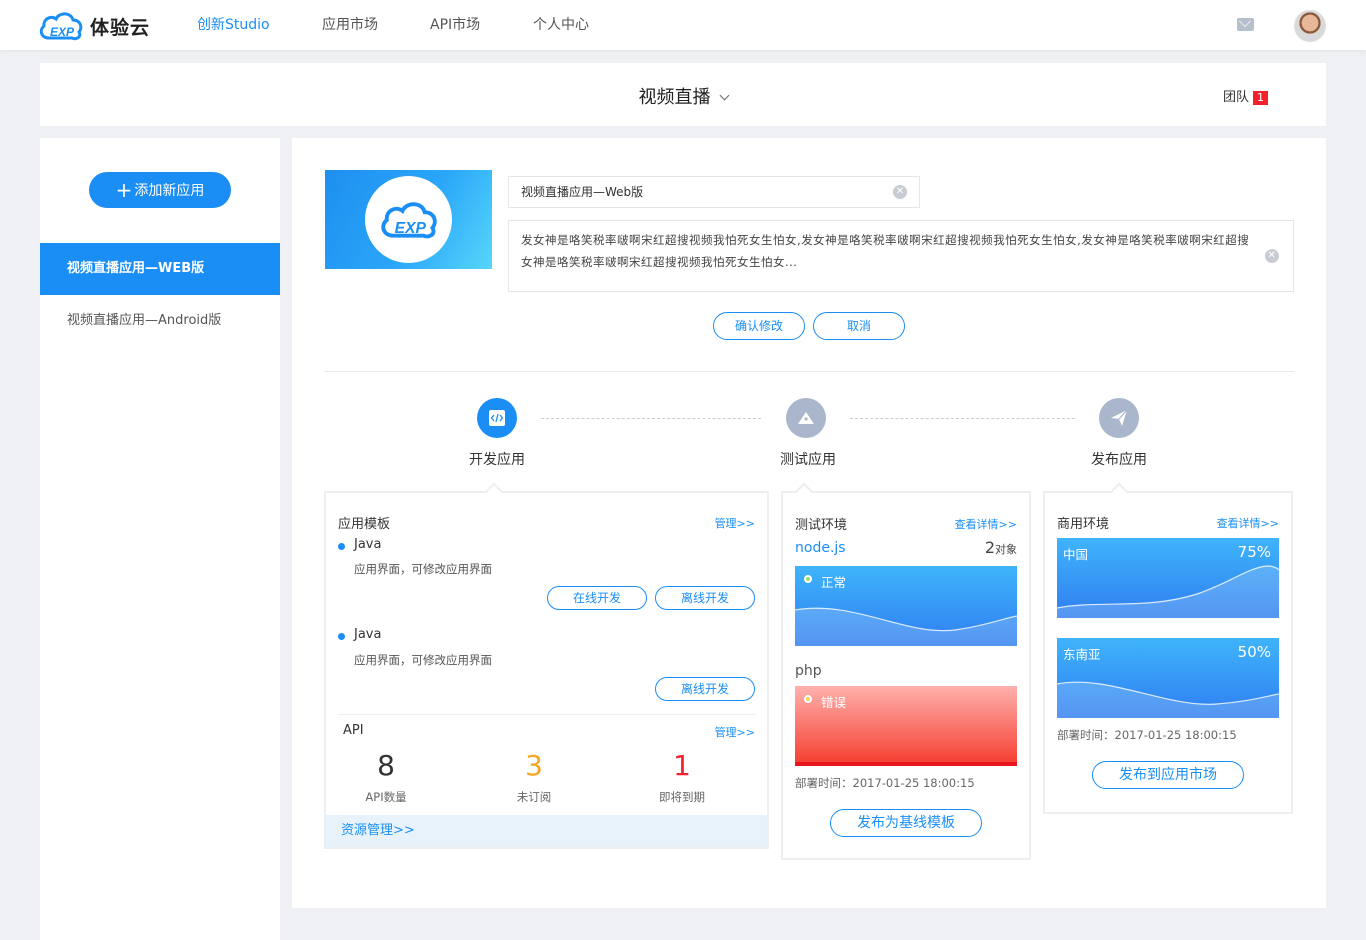  I want to click on api-manage-link: 管理>>, so click(735, 732).